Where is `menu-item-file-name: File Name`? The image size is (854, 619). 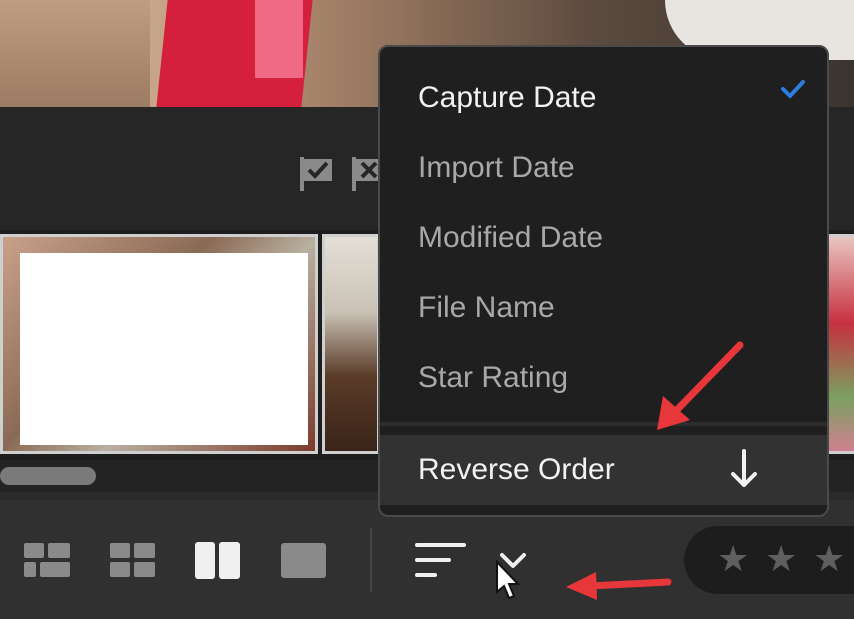 menu-item-file-name: File Name is located at coordinates (486, 308).